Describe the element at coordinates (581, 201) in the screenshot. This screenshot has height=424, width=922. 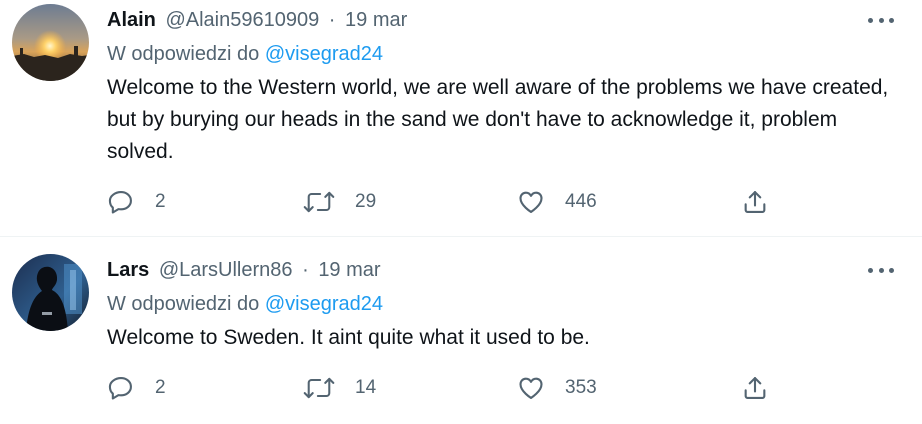
I see `like-count: 446` at that location.